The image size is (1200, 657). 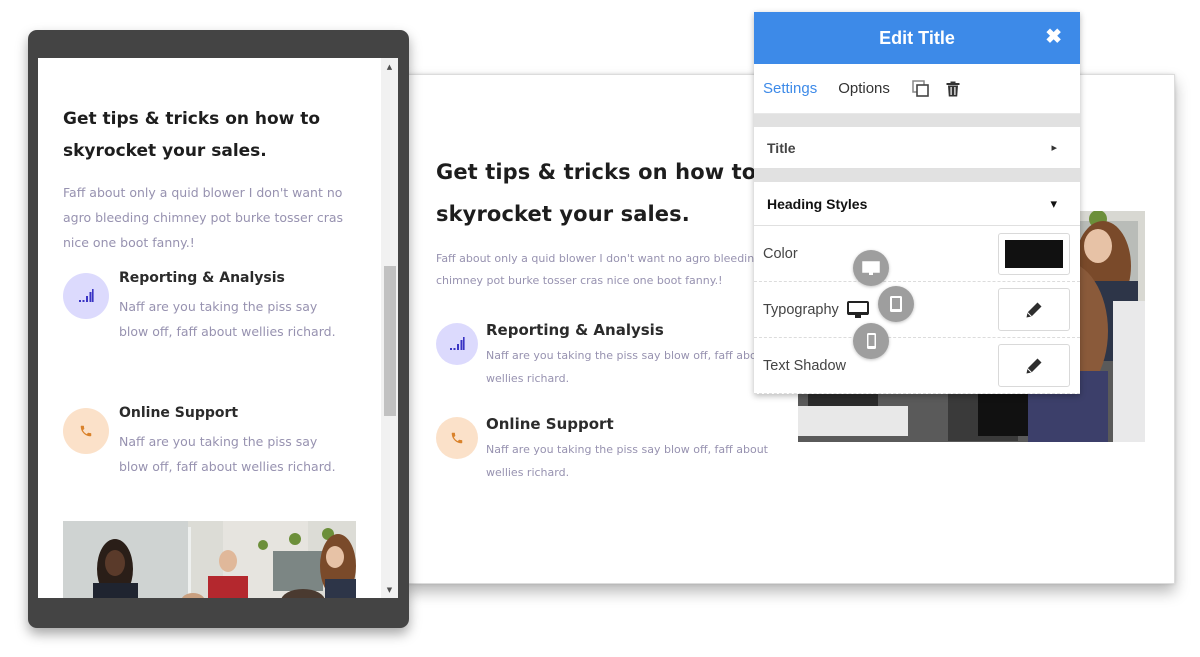 I want to click on scrollbar: ▲ ▼, so click(x=389, y=328).